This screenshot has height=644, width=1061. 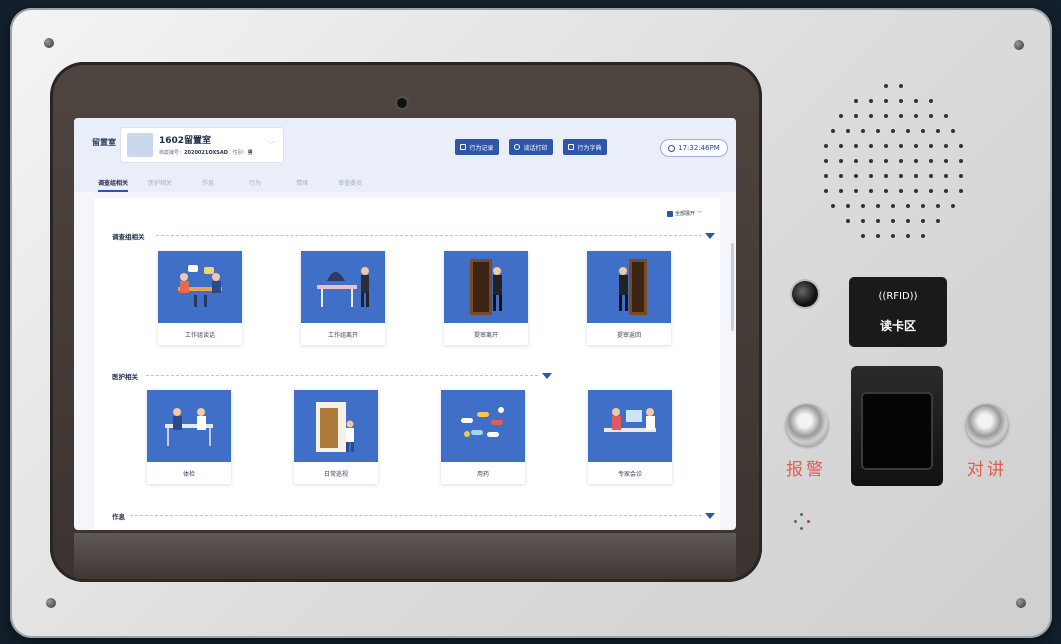 I want to click on avatar, so click(x=140, y=145).